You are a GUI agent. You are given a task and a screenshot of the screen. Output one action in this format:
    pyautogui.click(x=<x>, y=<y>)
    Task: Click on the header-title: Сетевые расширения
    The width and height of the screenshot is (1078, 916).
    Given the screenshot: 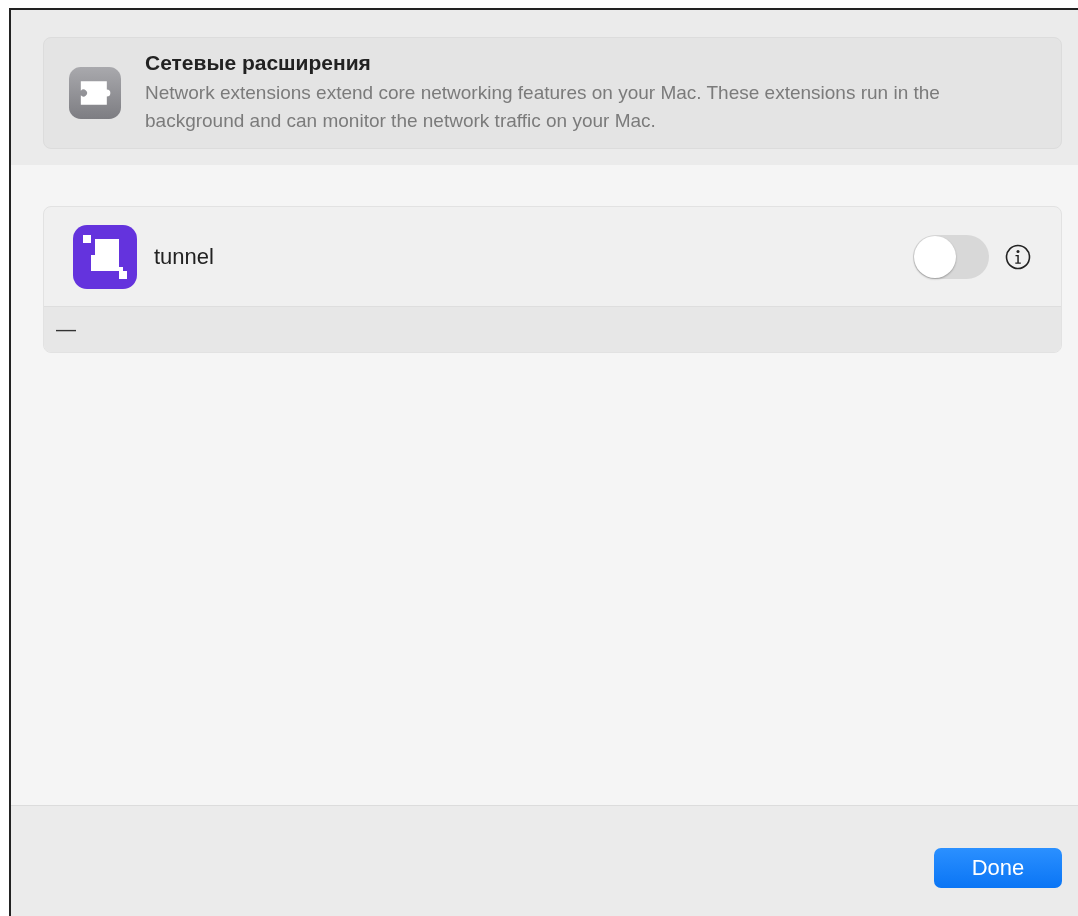 What is the action you would take?
    pyautogui.click(x=258, y=63)
    